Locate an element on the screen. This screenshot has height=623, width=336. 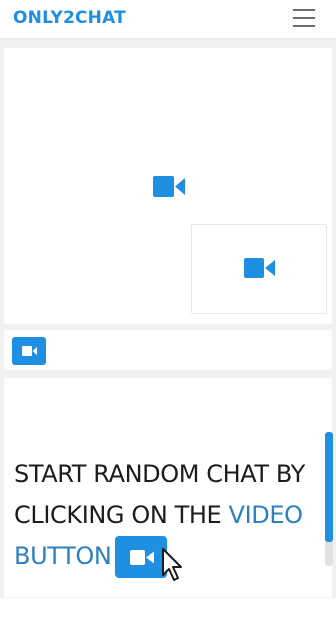
scrollbar-thumb is located at coordinates (329, 487).